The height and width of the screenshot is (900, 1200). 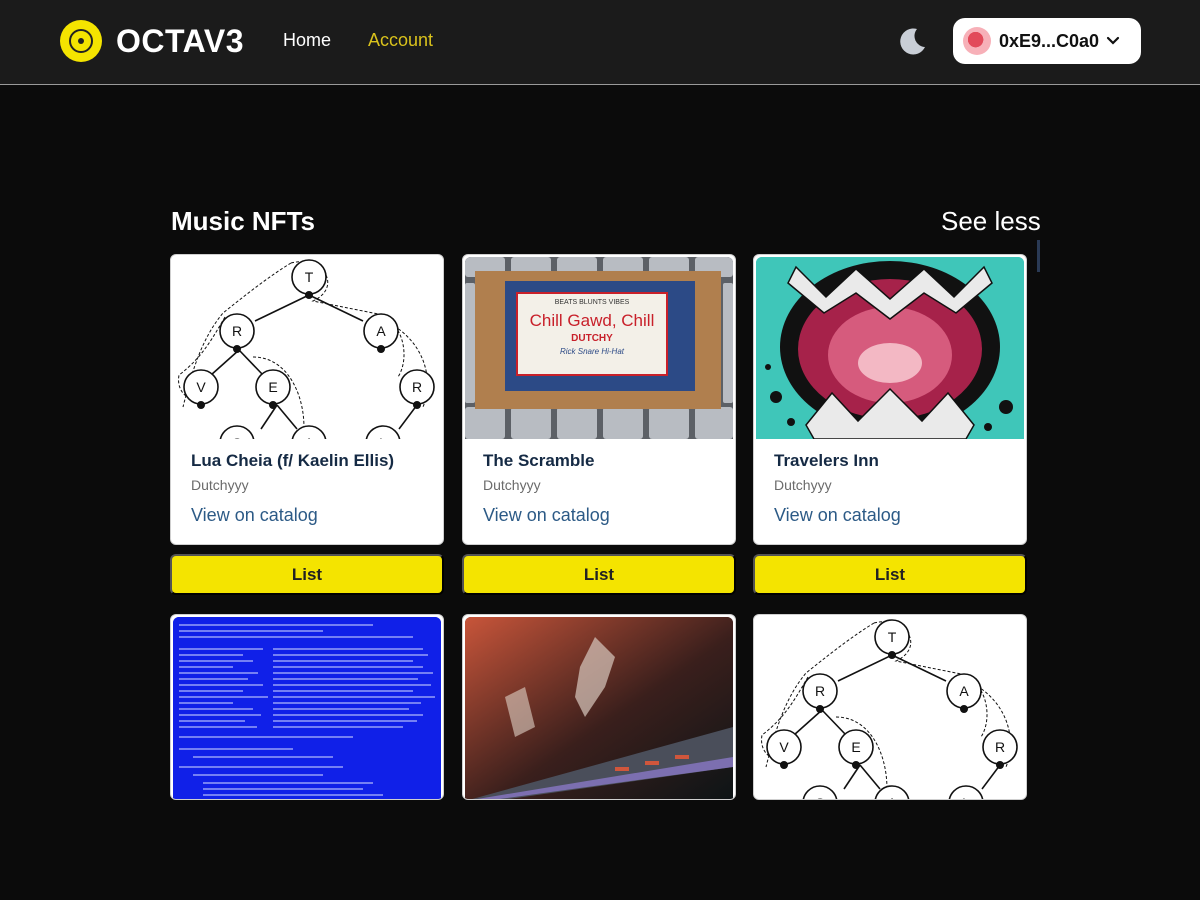 What do you see at coordinates (539, 460) in the screenshot?
I see `nft-title: The Scramble` at bounding box center [539, 460].